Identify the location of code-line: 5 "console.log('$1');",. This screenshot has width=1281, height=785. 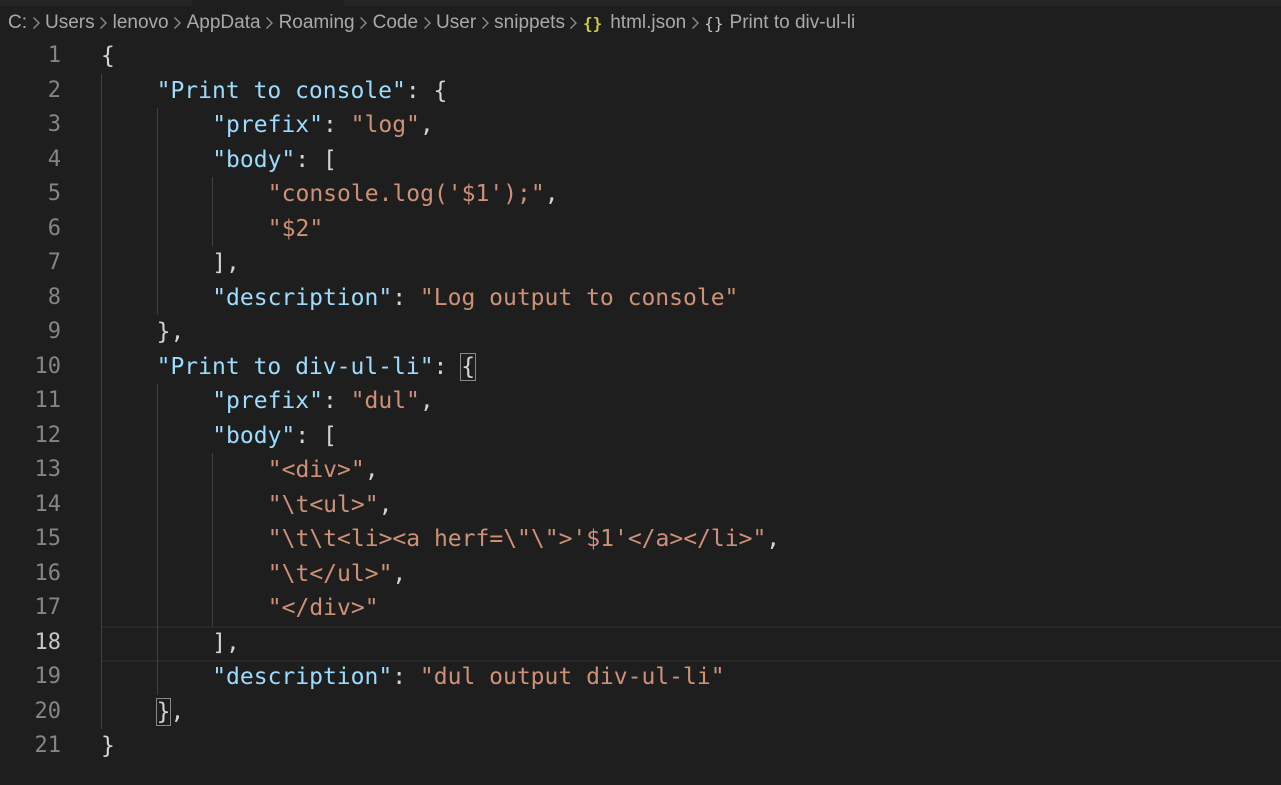
(640, 194).